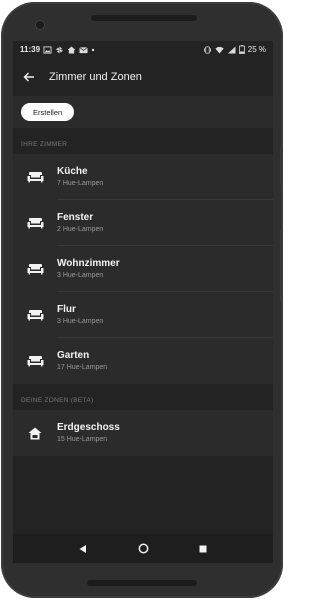 The height and width of the screenshot is (600, 320). I want to click on more-notifications-dot-icon, so click(93, 49).